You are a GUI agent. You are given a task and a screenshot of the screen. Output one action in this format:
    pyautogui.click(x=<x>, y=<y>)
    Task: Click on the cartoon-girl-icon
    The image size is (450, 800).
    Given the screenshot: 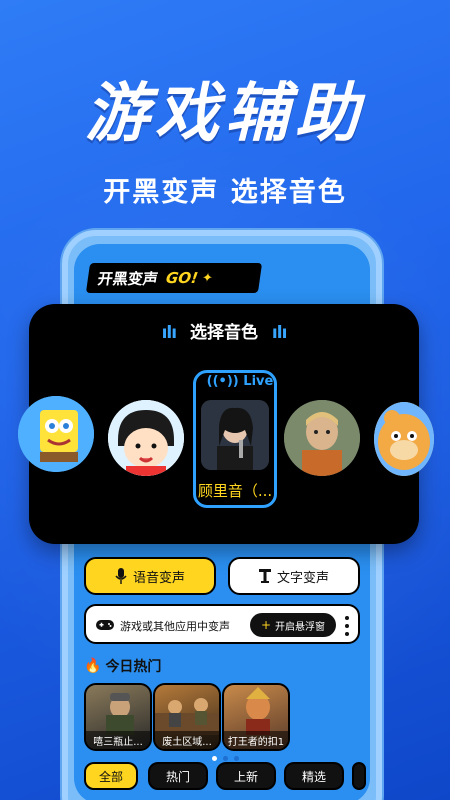 What is the action you would take?
    pyautogui.click(x=146, y=438)
    